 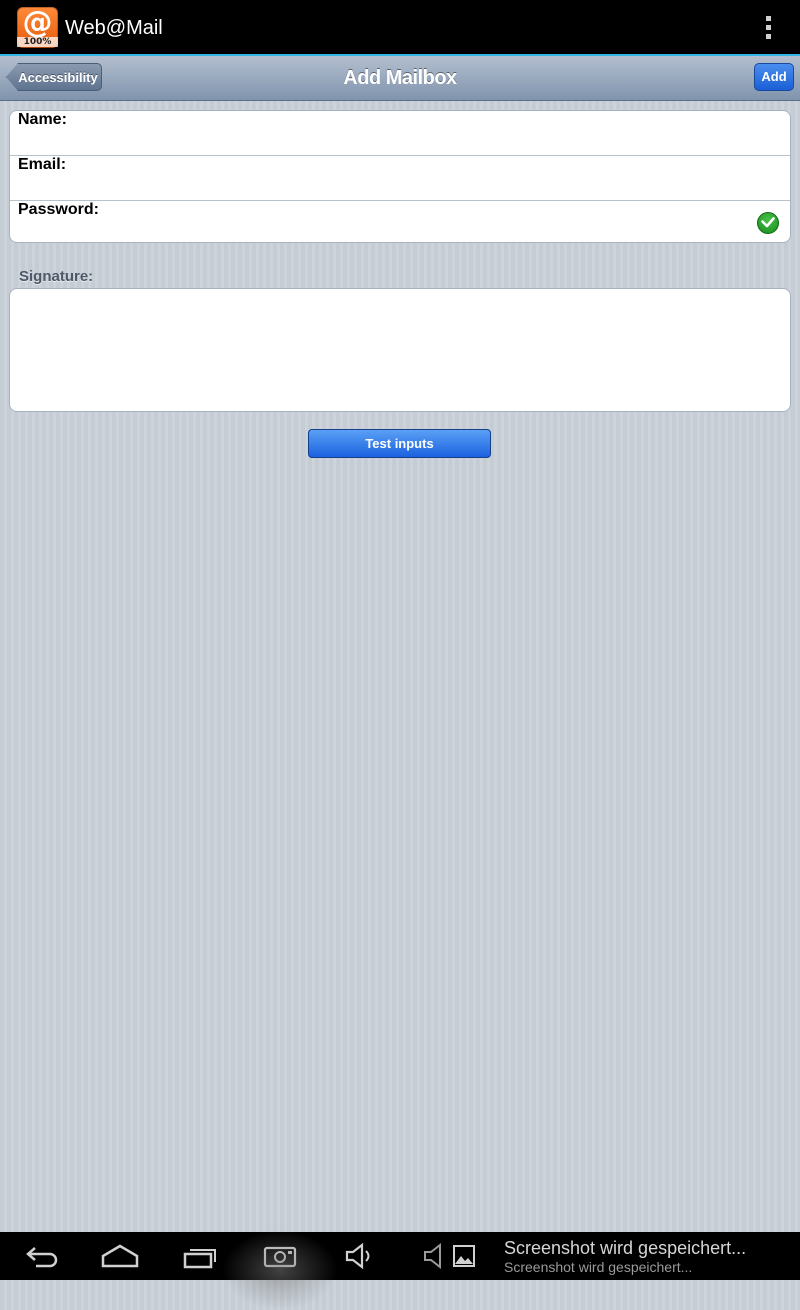 I want to click on overflow-menu-icon, so click(x=768, y=28).